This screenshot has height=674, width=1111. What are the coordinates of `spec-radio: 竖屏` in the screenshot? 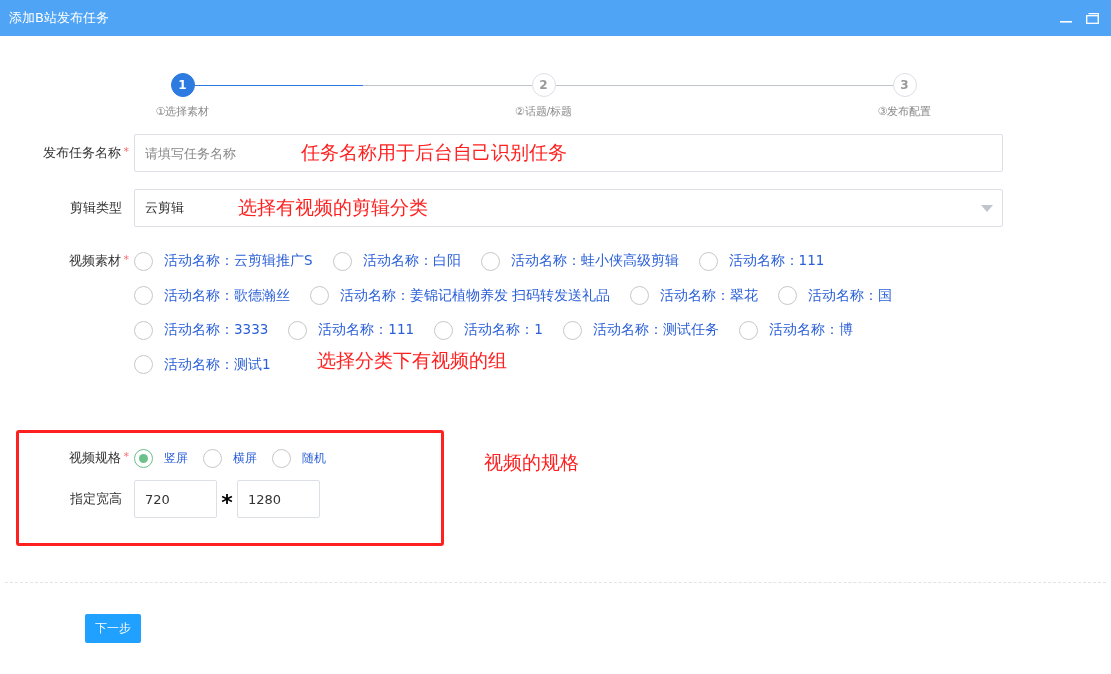 It's located at (161, 458).